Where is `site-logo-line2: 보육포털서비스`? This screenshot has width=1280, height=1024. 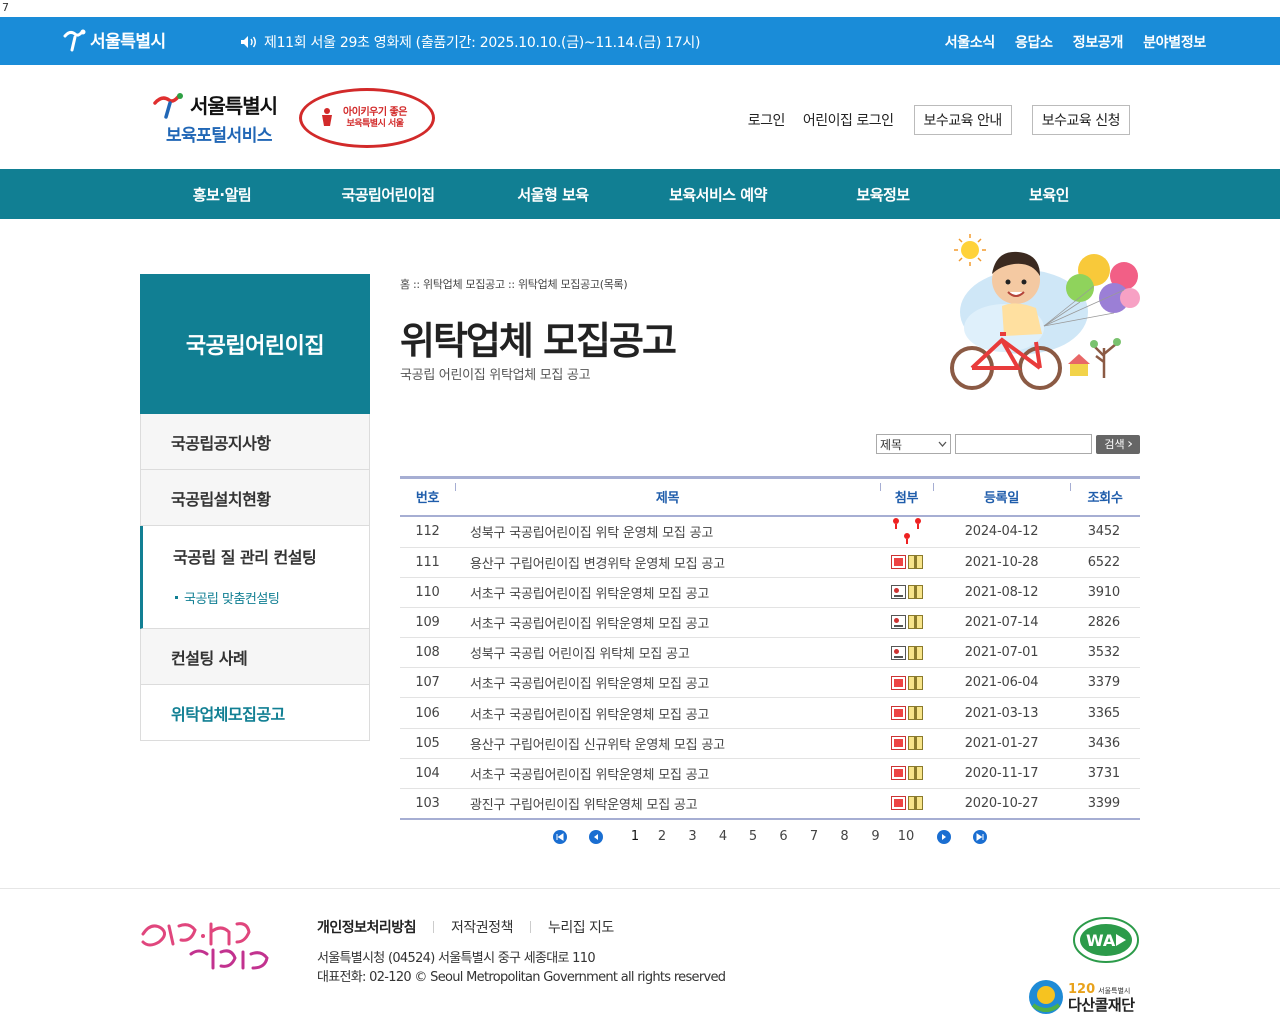 site-logo-line2: 보육포털서비스 is located at coordinates (219, 136).